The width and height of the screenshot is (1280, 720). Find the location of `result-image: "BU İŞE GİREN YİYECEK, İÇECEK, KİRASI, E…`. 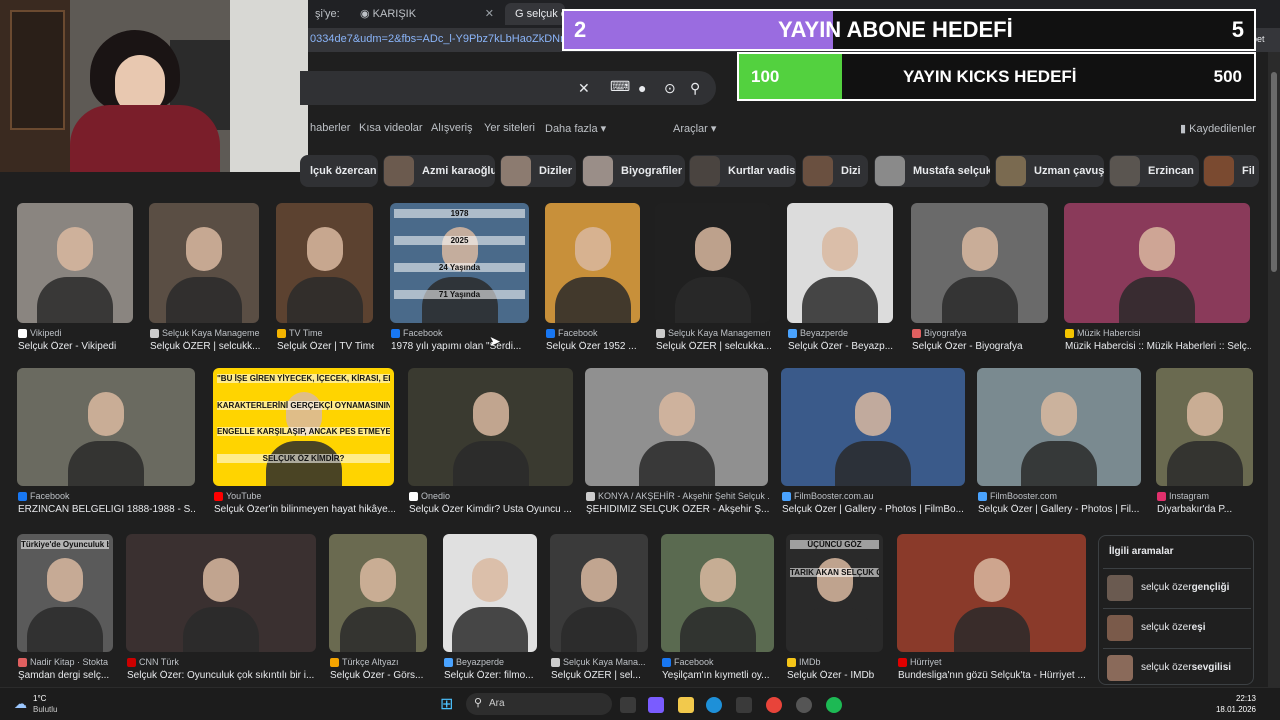

result-image: "BU İŞE GİREN YİYECEK, İÇECEK, KİRASI, E… is located at coordinates (303, 427).